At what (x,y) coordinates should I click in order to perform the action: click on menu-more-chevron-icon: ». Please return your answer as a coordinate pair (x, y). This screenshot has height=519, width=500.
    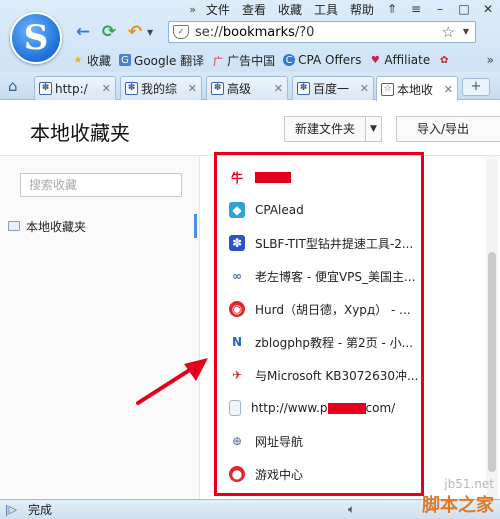
    Looking at the image, I should click on (192, 9).